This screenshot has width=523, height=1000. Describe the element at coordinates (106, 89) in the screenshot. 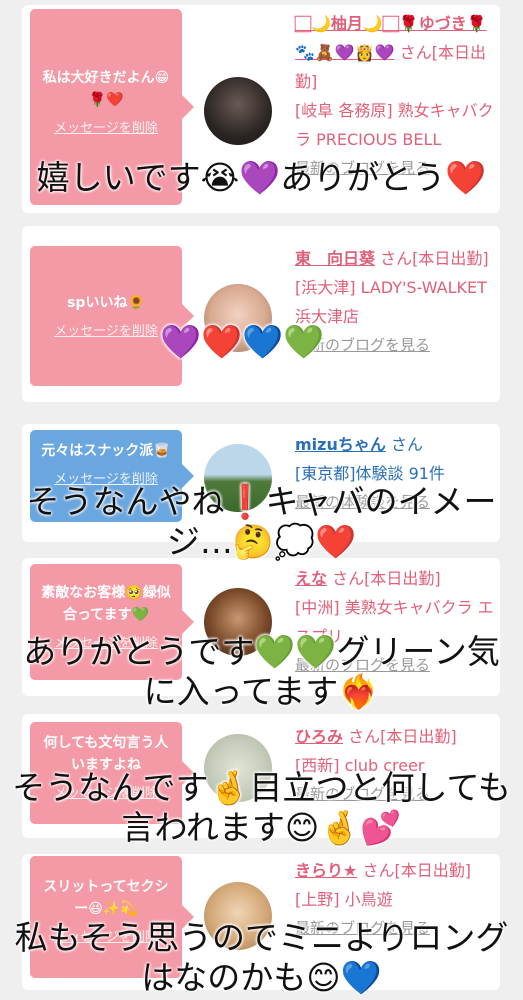

I see `message-text: 私は大好きだよん😁🌹❤️` at that location.